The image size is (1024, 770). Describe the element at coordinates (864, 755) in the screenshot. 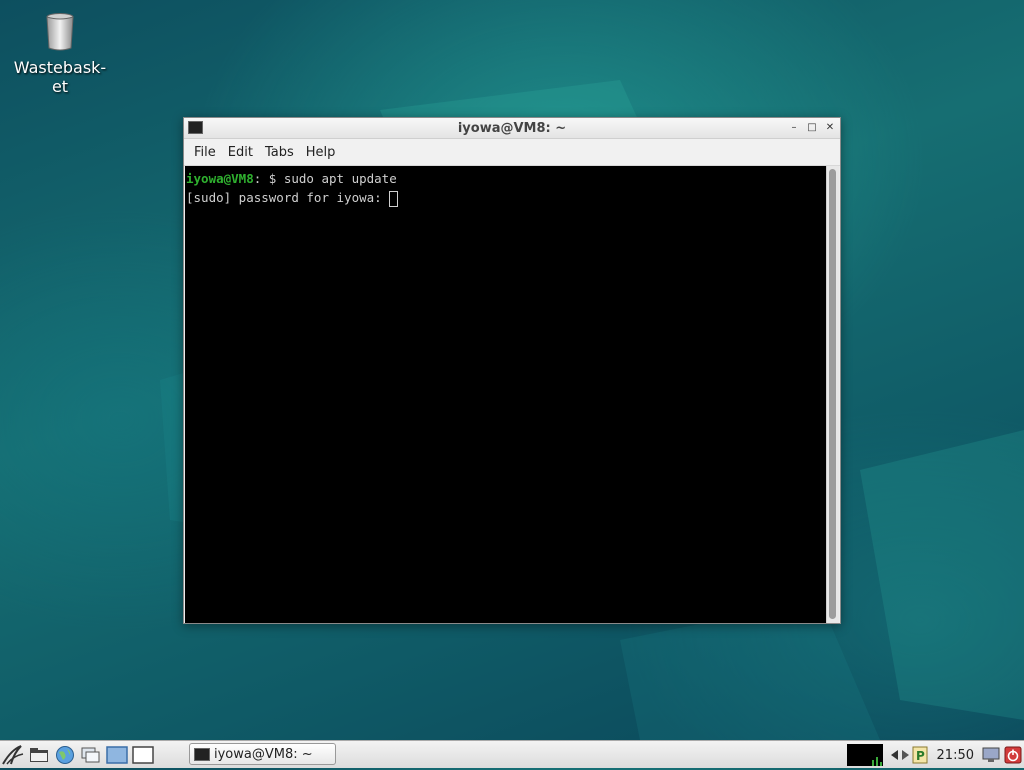

I see `cpu-monitor-icon` at that location.